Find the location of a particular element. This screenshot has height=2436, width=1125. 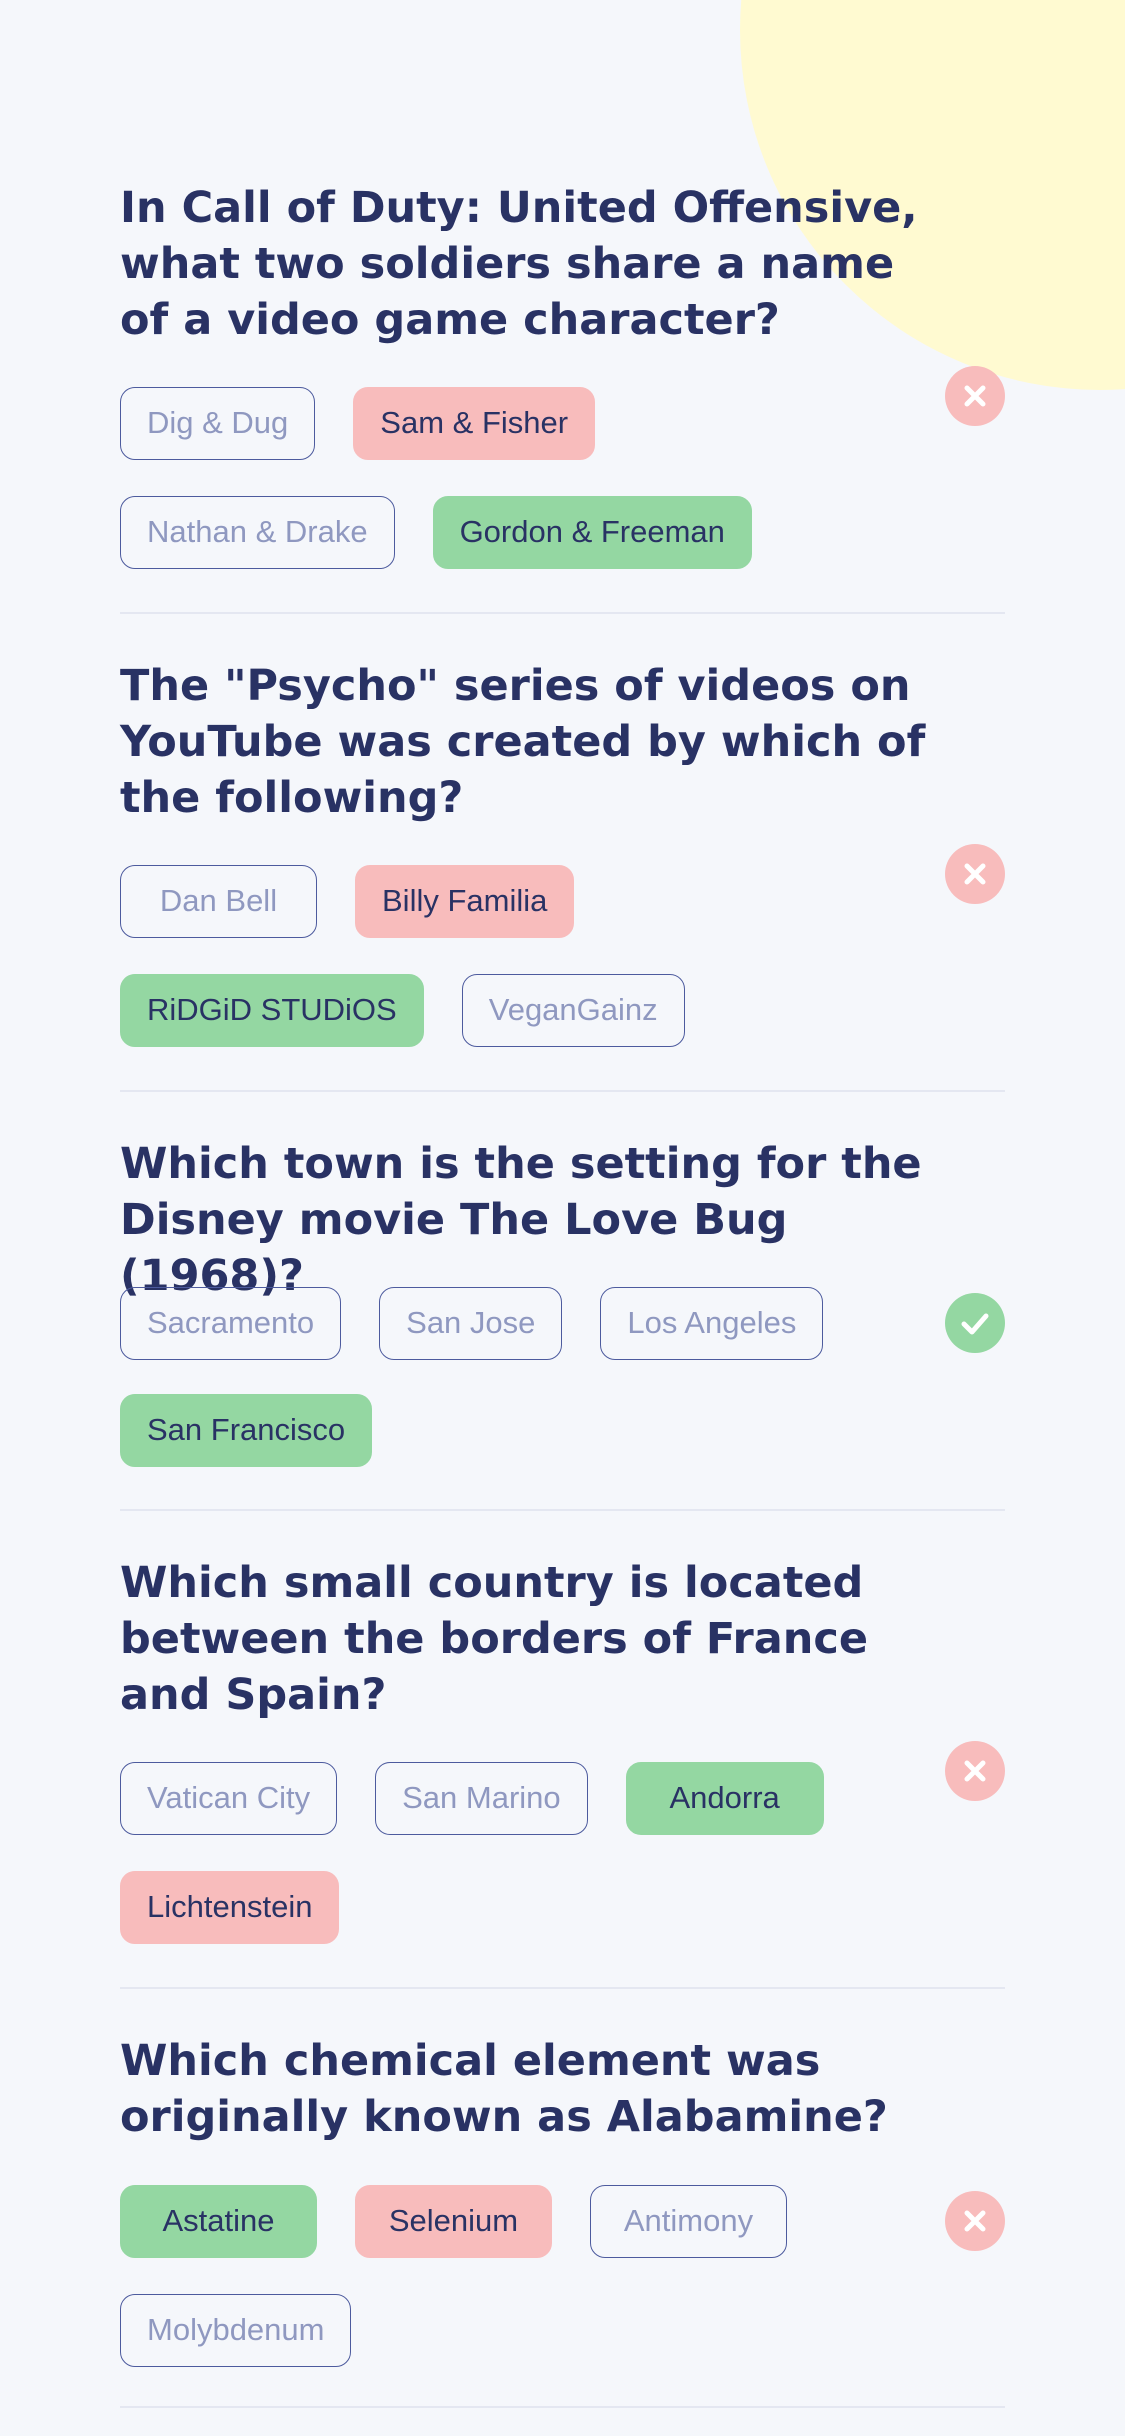

answer-option: Antimony is located at coordinates (688, 2221).